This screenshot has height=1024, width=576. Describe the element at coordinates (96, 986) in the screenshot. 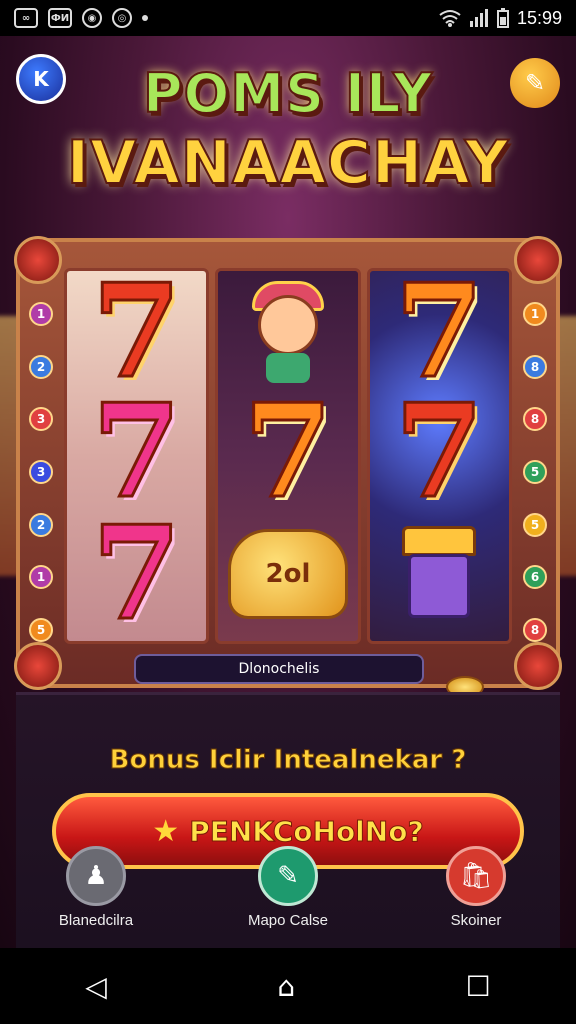

I see `back-icon: ◁` at that location.